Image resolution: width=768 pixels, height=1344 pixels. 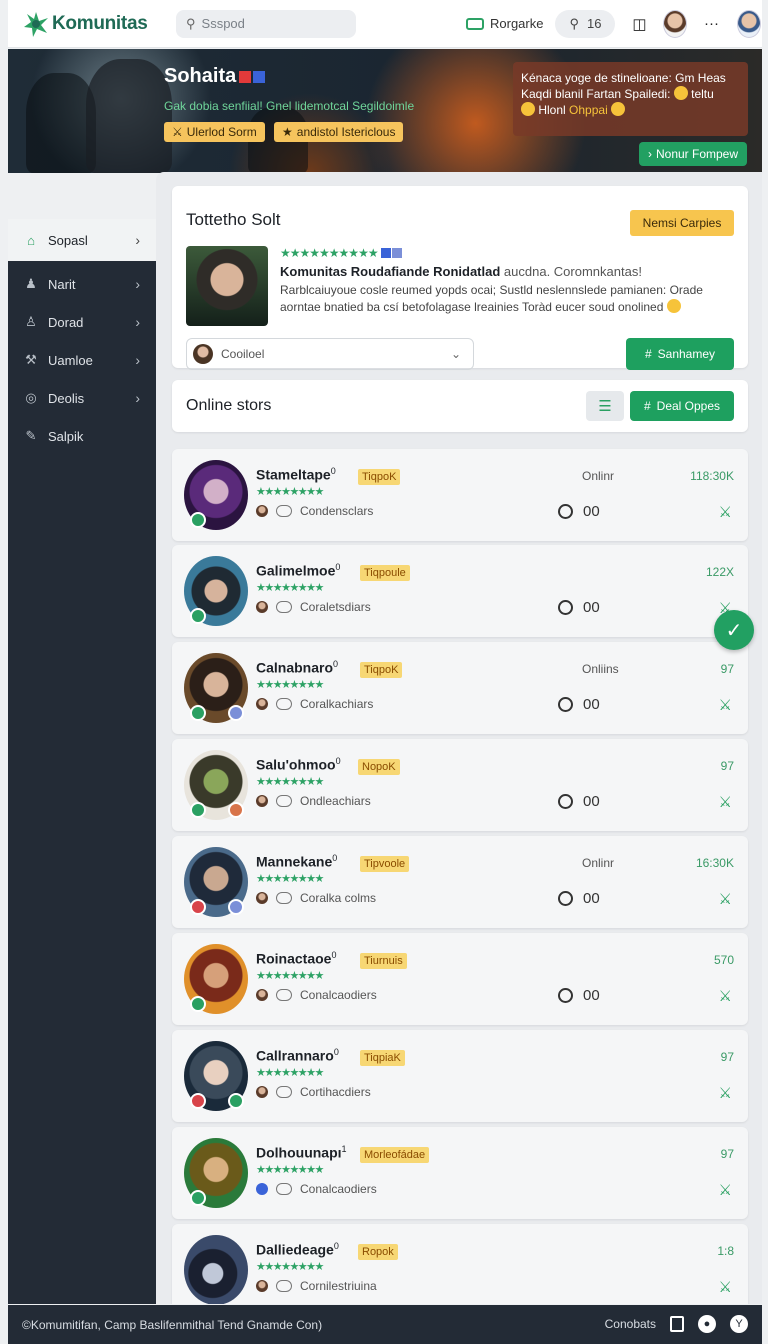 What do you see at coordinates (137, 322) in the screenshot?
I see `chevron-right-icon: ›` at bounding box center [137, 322].